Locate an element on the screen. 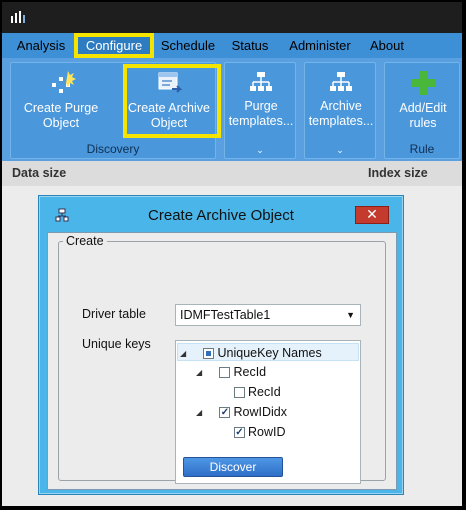 The image size is (466, 510). tree-checkbox-recid-child is located at coordinates (239, 393).